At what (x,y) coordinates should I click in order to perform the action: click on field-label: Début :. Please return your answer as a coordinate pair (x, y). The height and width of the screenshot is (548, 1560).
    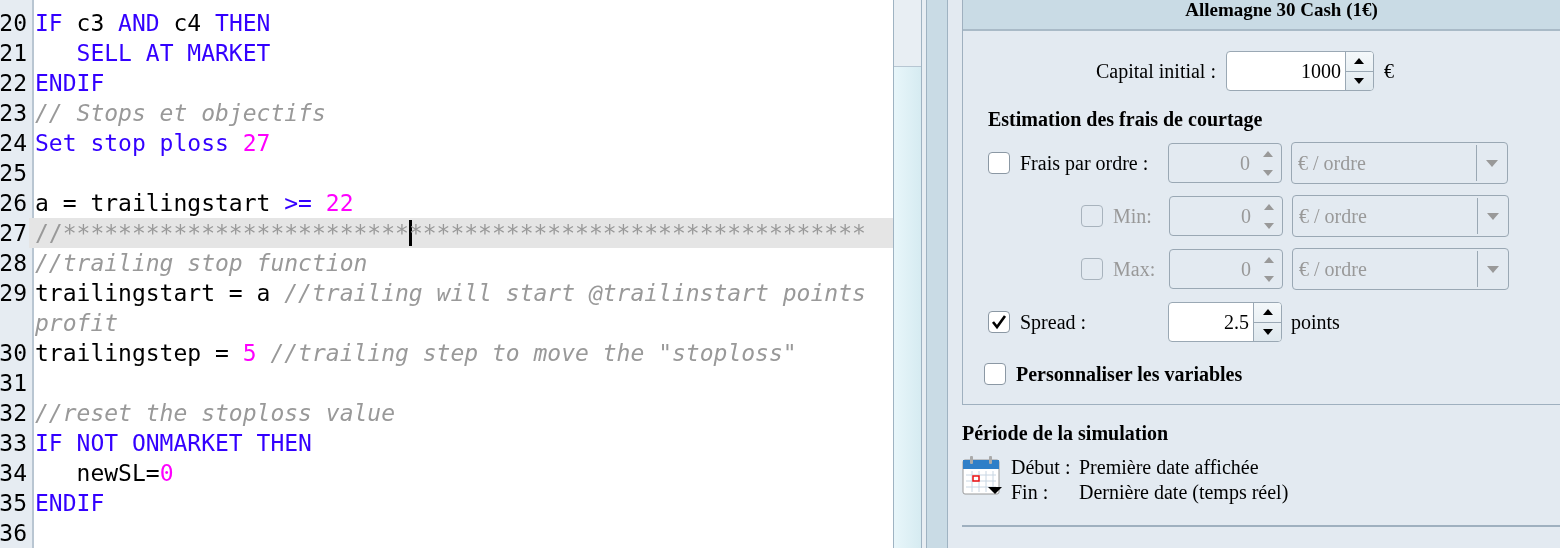
    Looking at the image, I should click on (1041, 467).